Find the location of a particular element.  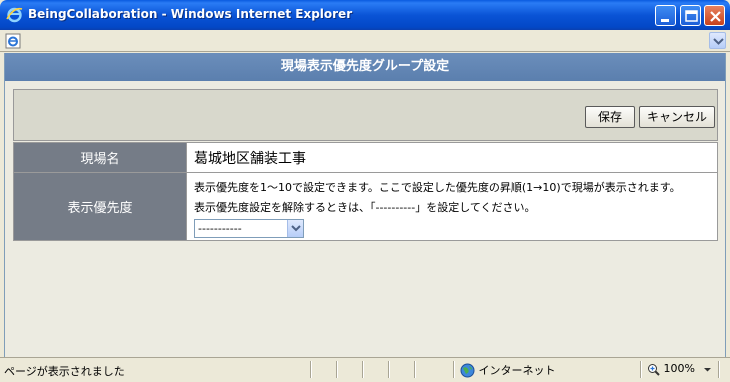

priority-select-value: ----------- is located at coordinates (220, 228).